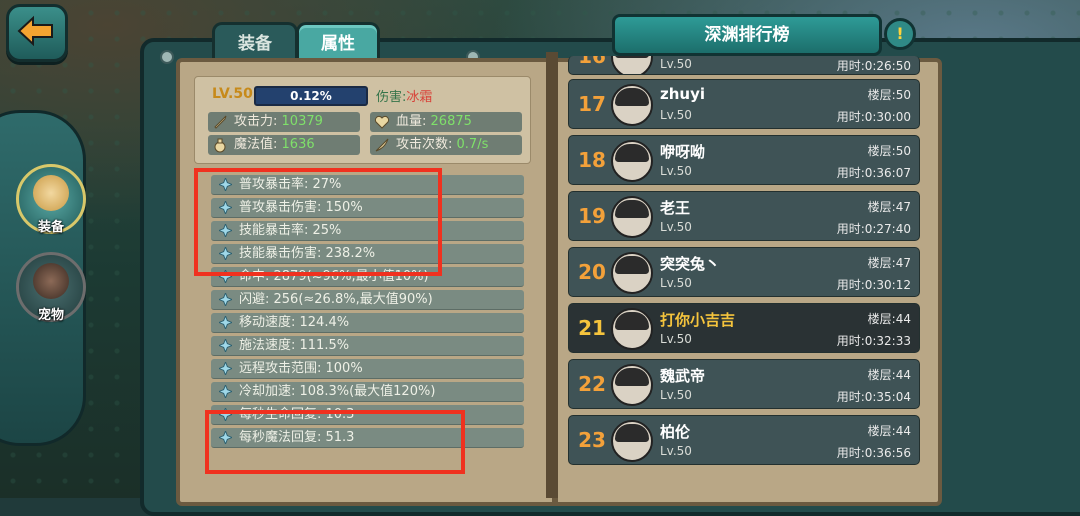  What do you see at coordinates (382, 145) in the screenshot?
I see `wing-icon` at bounding box center [382, 145].